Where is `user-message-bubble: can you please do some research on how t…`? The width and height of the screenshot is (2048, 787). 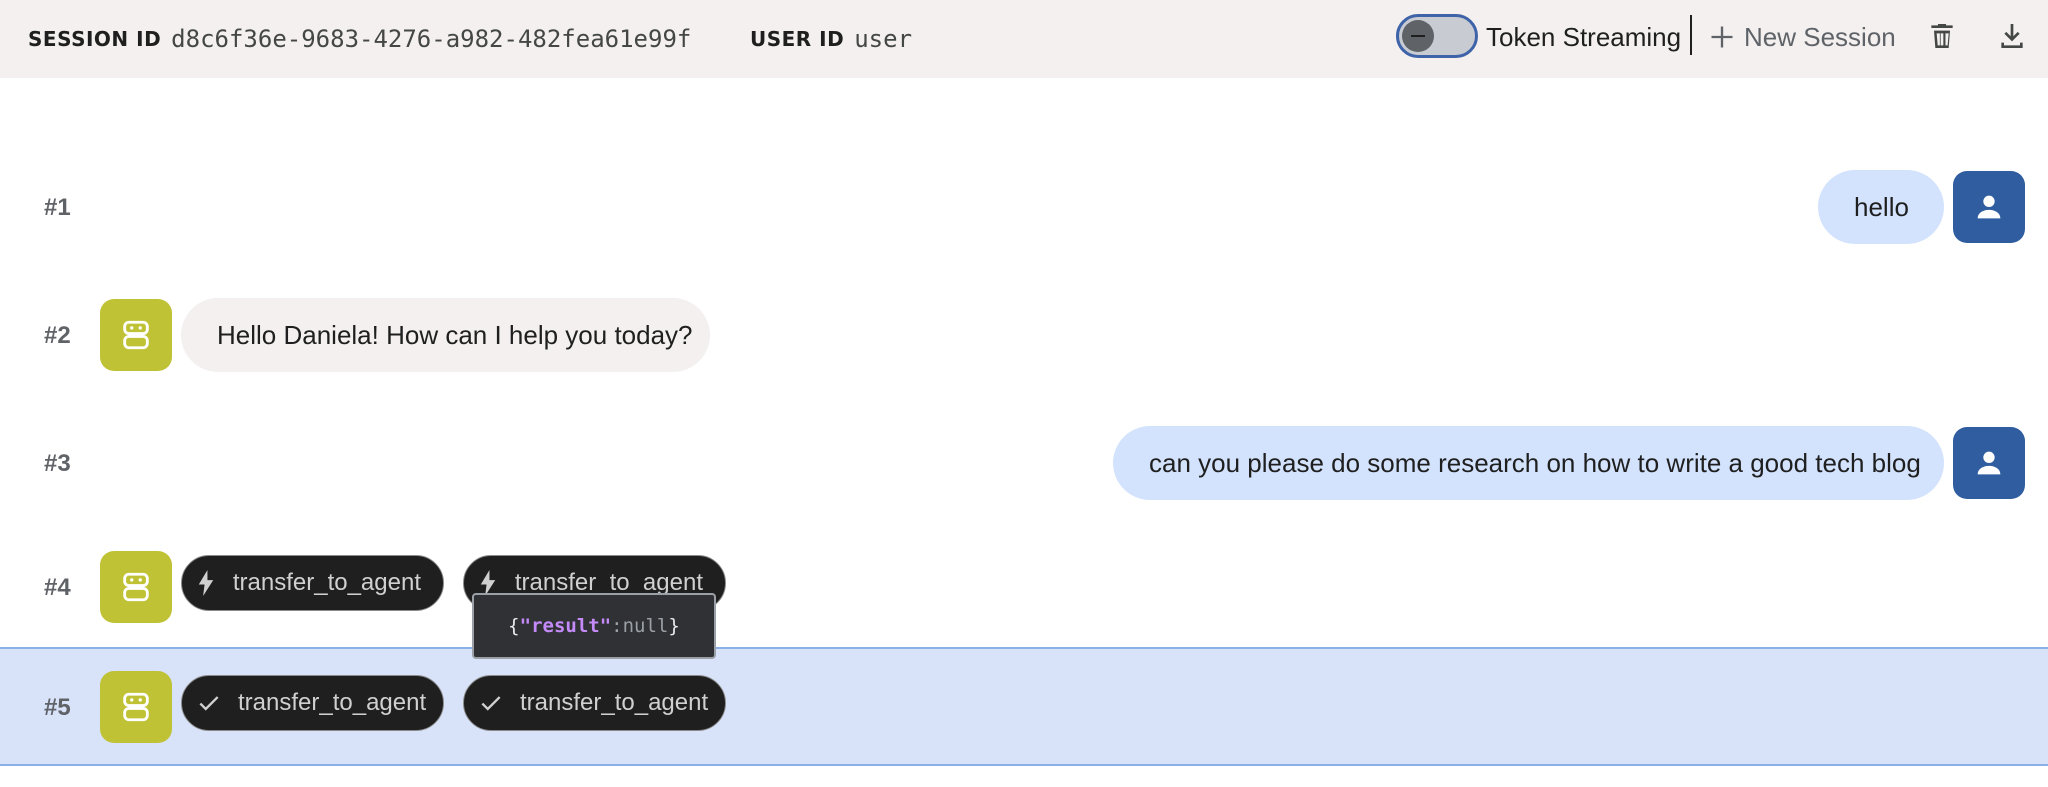 user-message-bubble: can you please do some research on how t… is located at coordinates (1528, 463).